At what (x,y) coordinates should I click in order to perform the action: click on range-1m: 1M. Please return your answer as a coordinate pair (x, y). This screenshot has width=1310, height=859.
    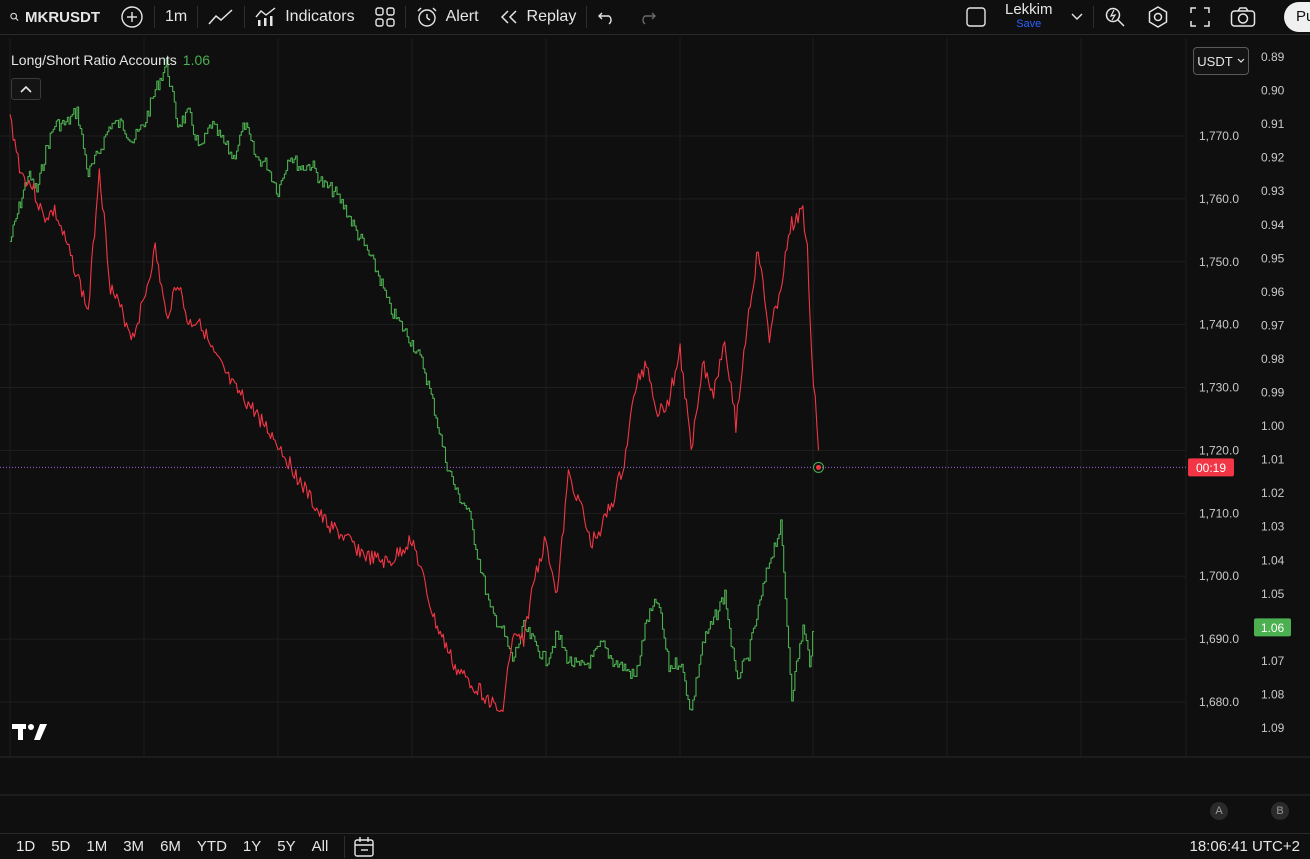
    Looking at the image, I should click on (96, 846).